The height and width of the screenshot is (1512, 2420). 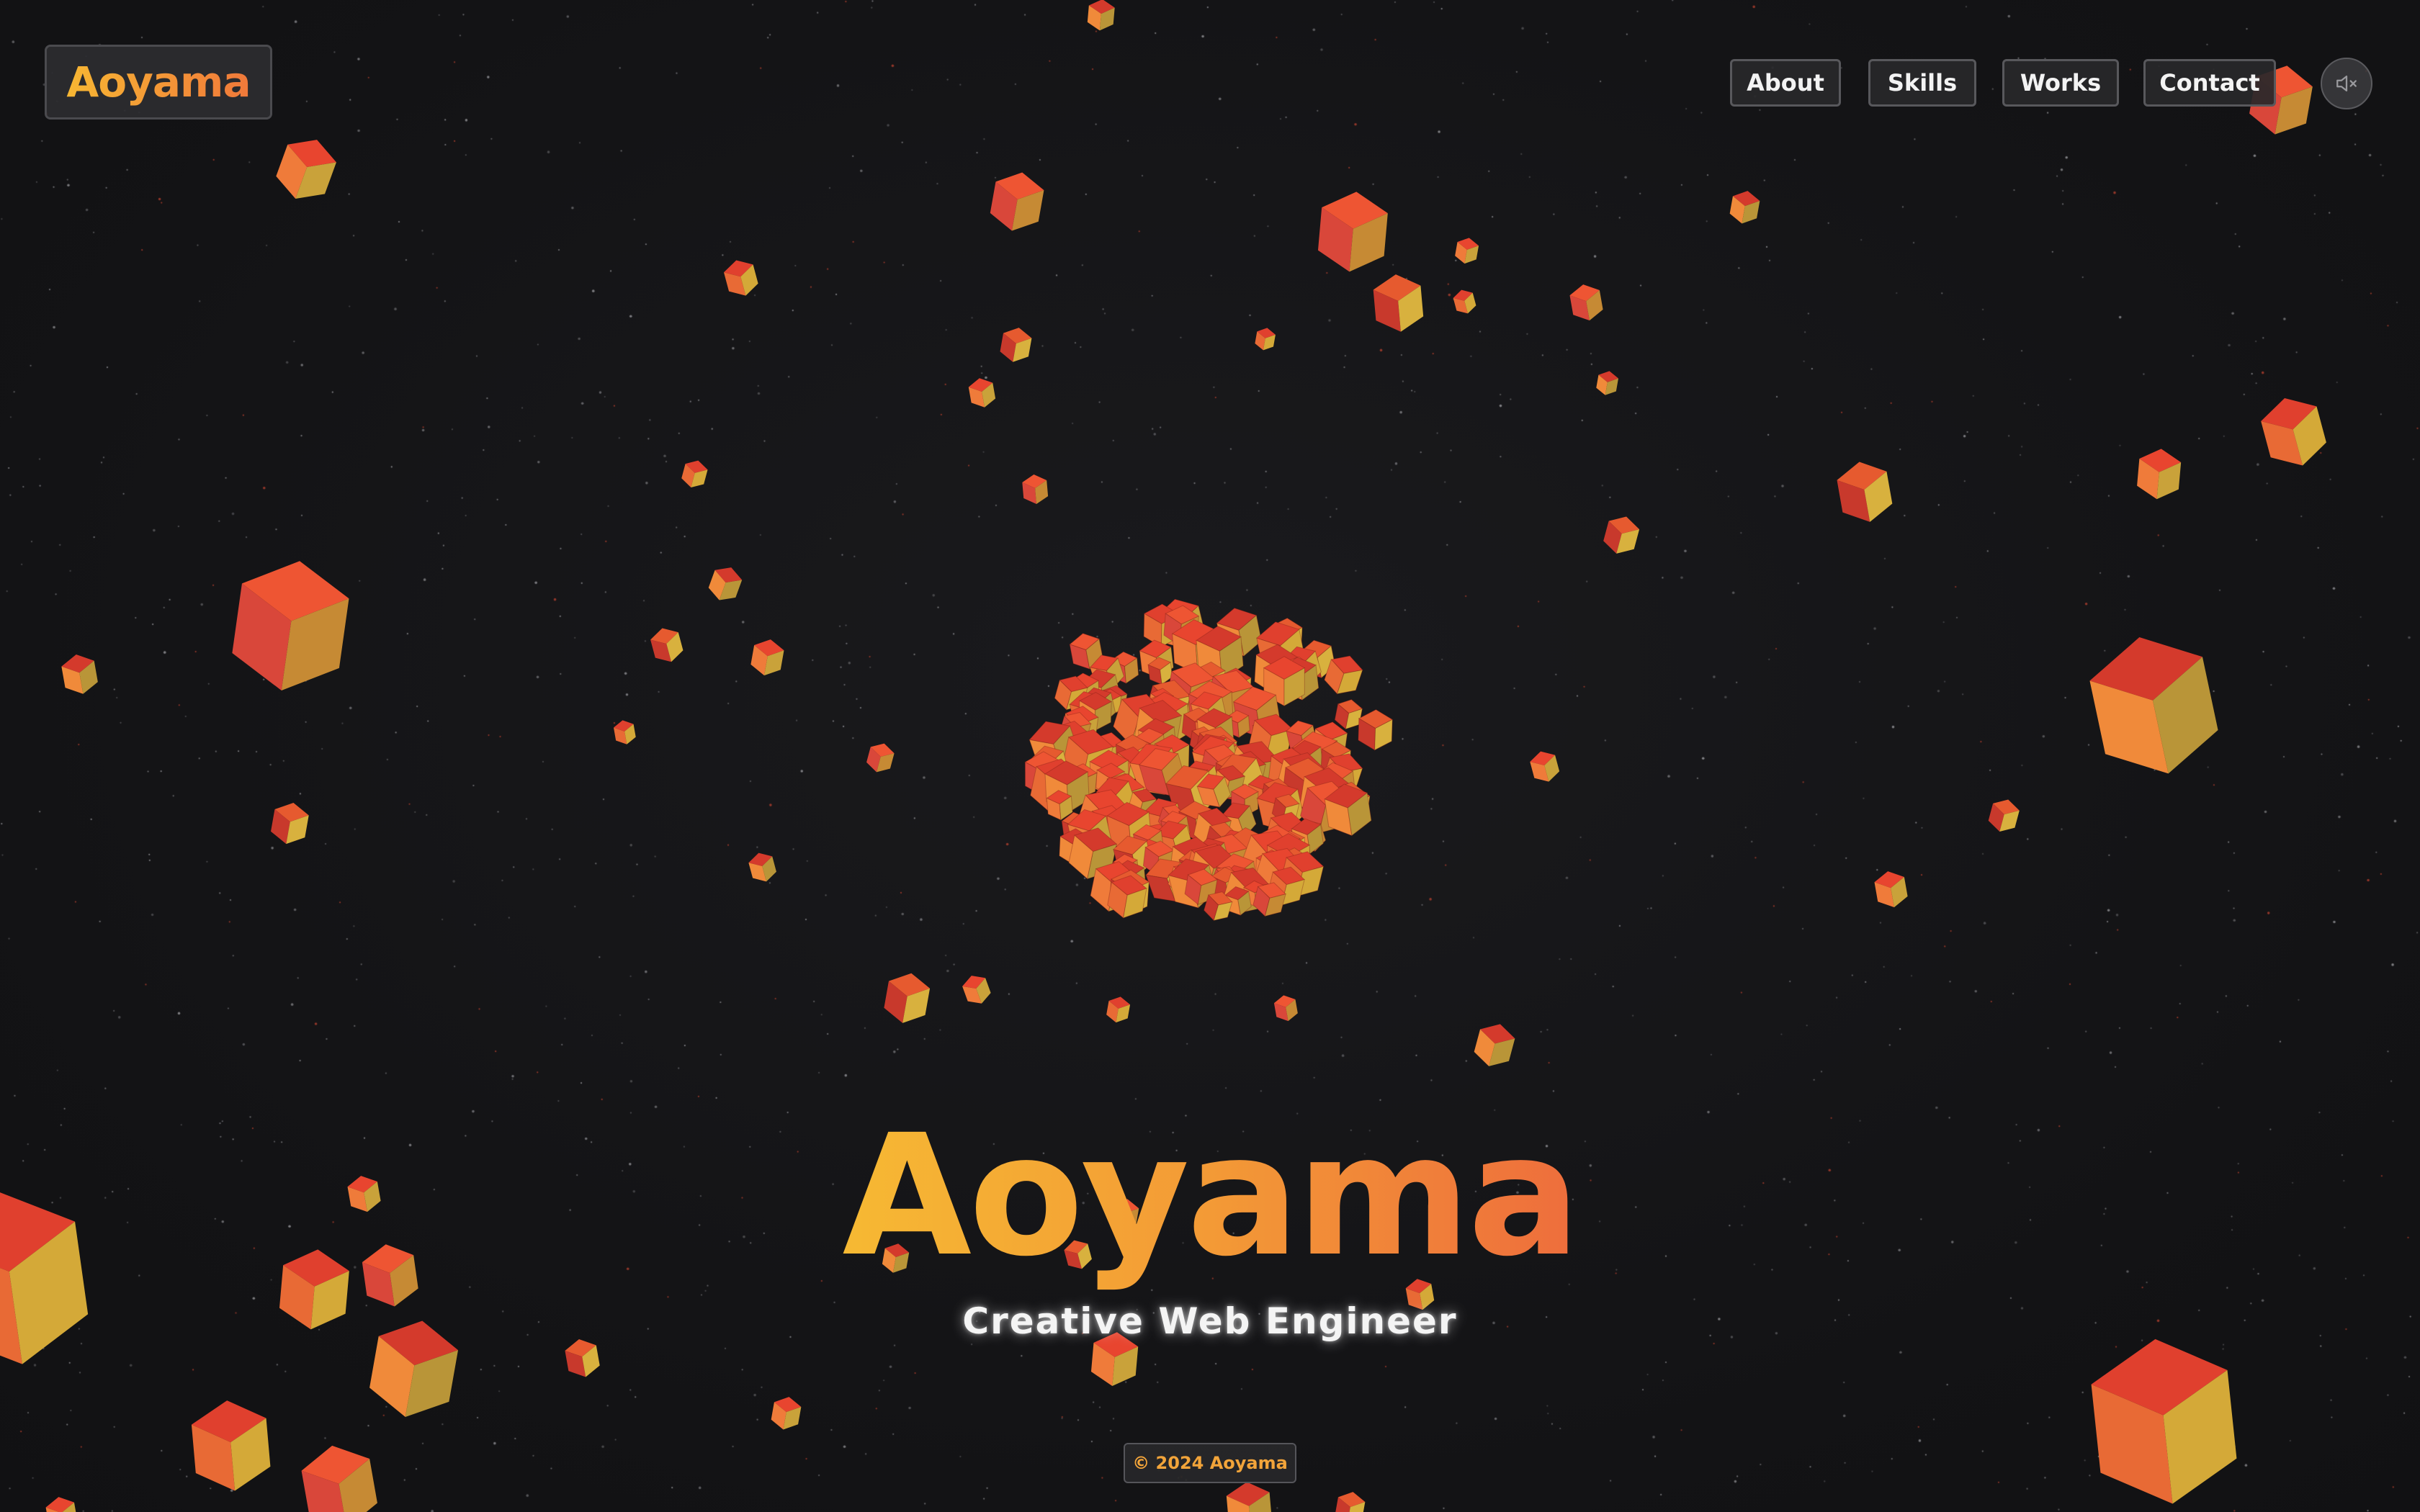 I want to click on nav-contact-label: Contact, so click(x=2209, y=82).